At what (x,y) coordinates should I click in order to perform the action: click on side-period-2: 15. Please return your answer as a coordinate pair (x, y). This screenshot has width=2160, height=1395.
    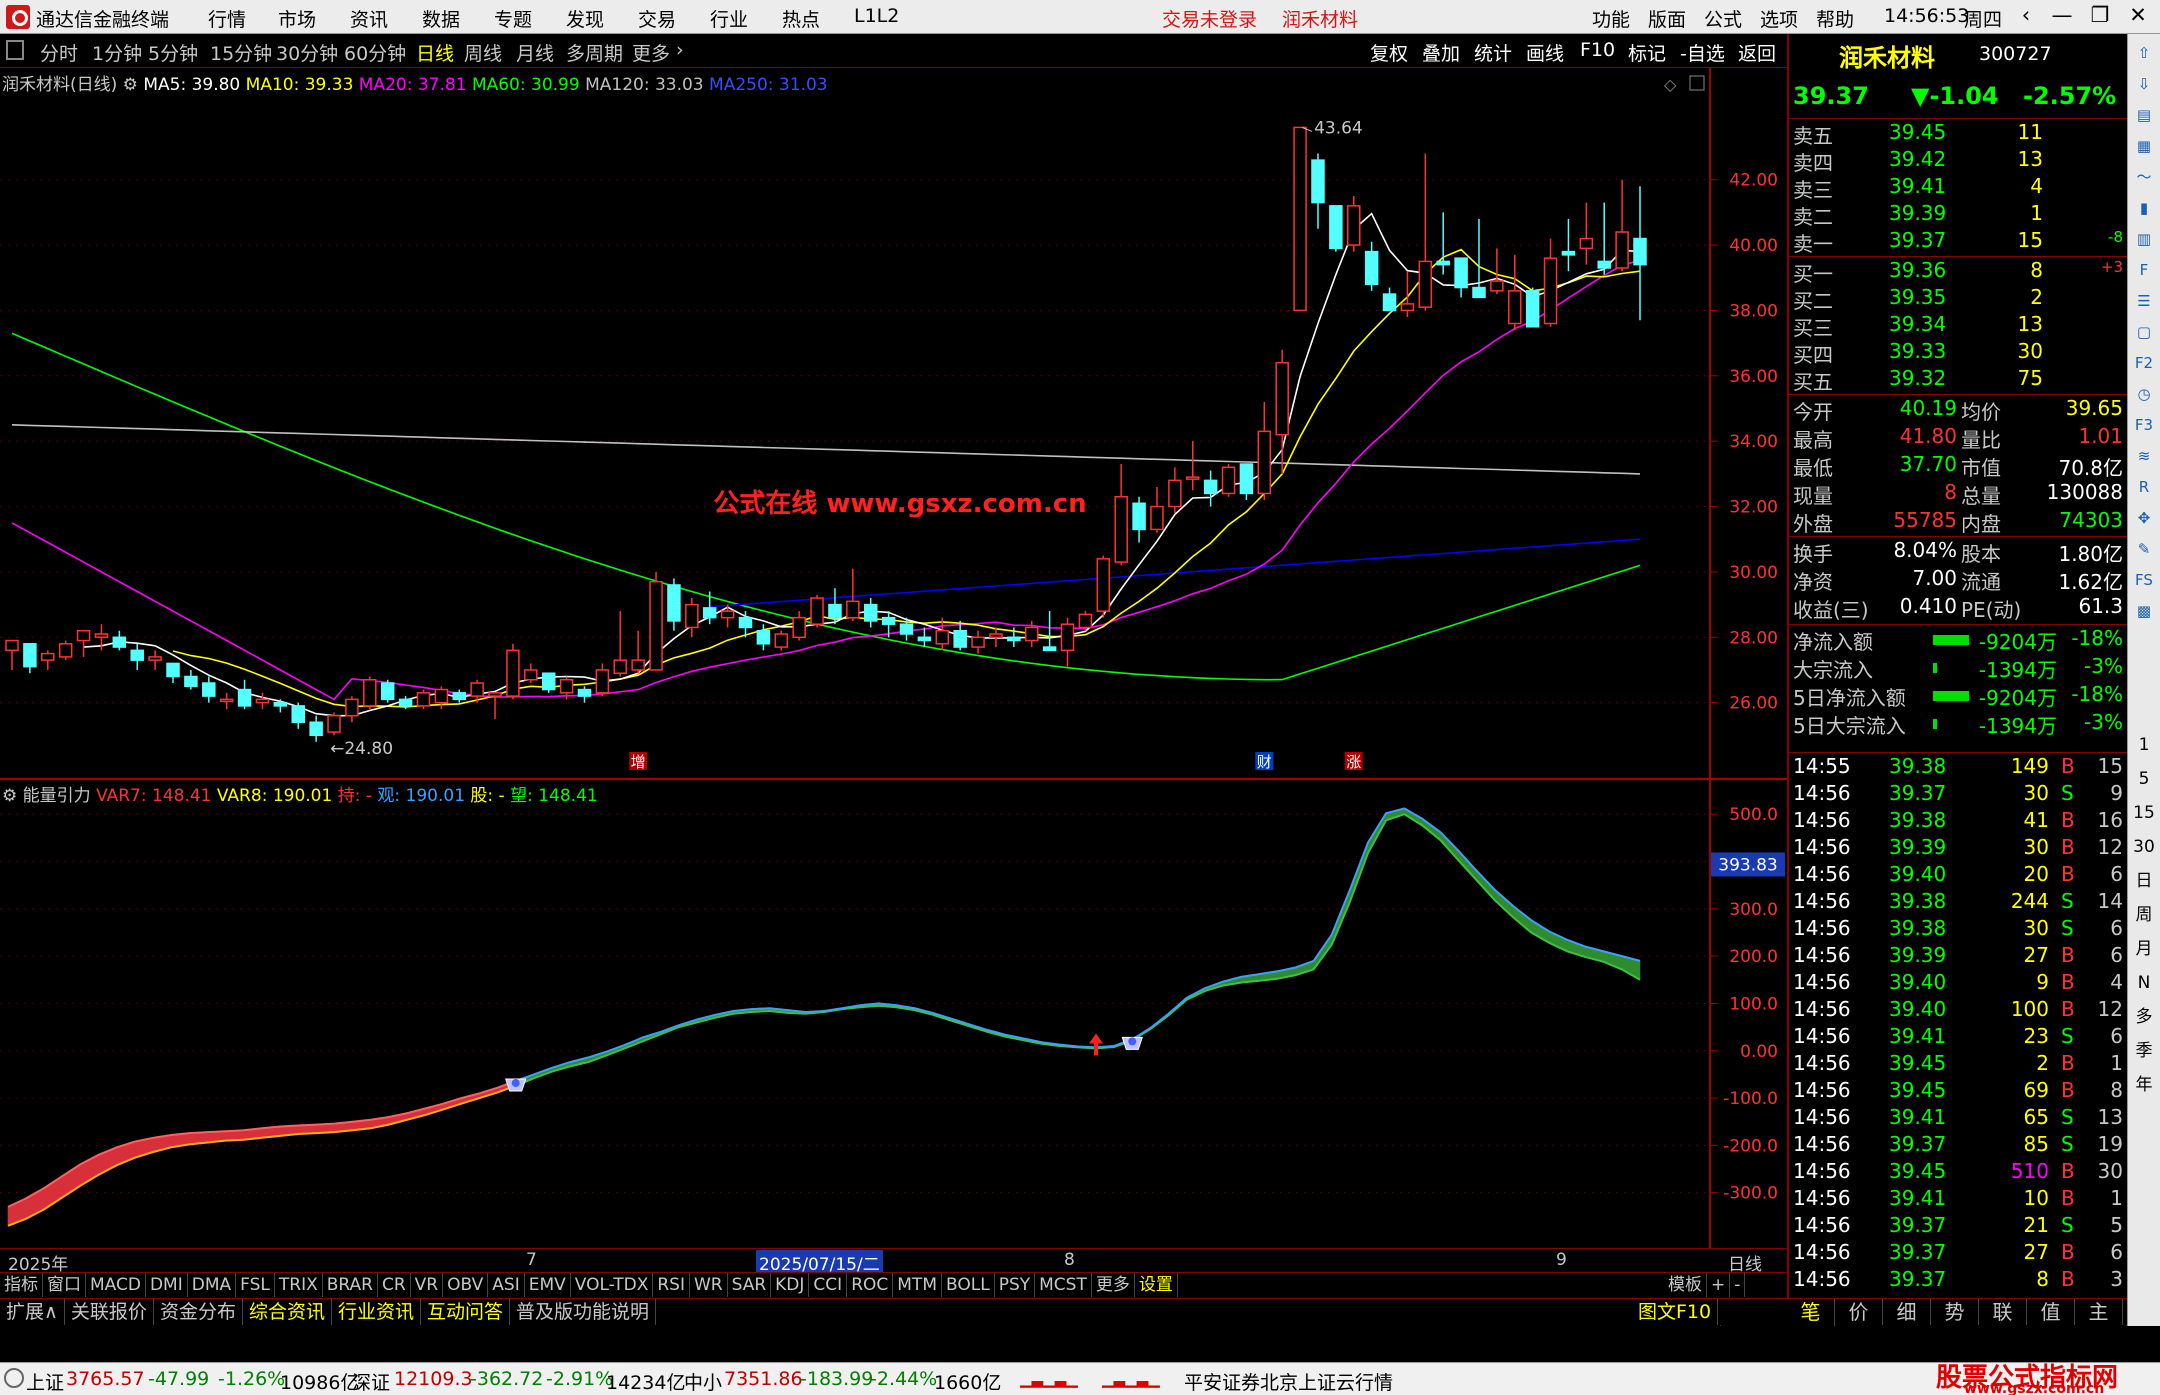
    Looking at the image, I should click on (2144, 813).